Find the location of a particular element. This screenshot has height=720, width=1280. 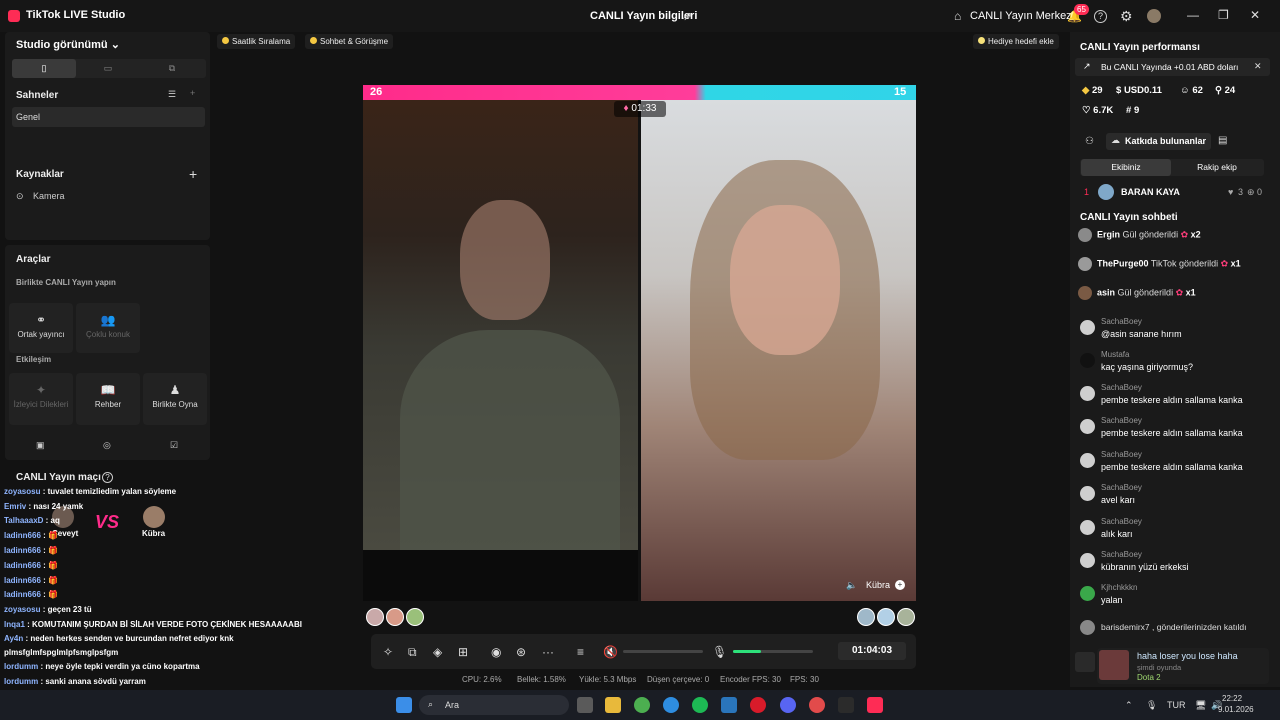

gift-row: ThePurge00 TikTok gönderildi ✿ x1 is located at coordinates (1159, 264).